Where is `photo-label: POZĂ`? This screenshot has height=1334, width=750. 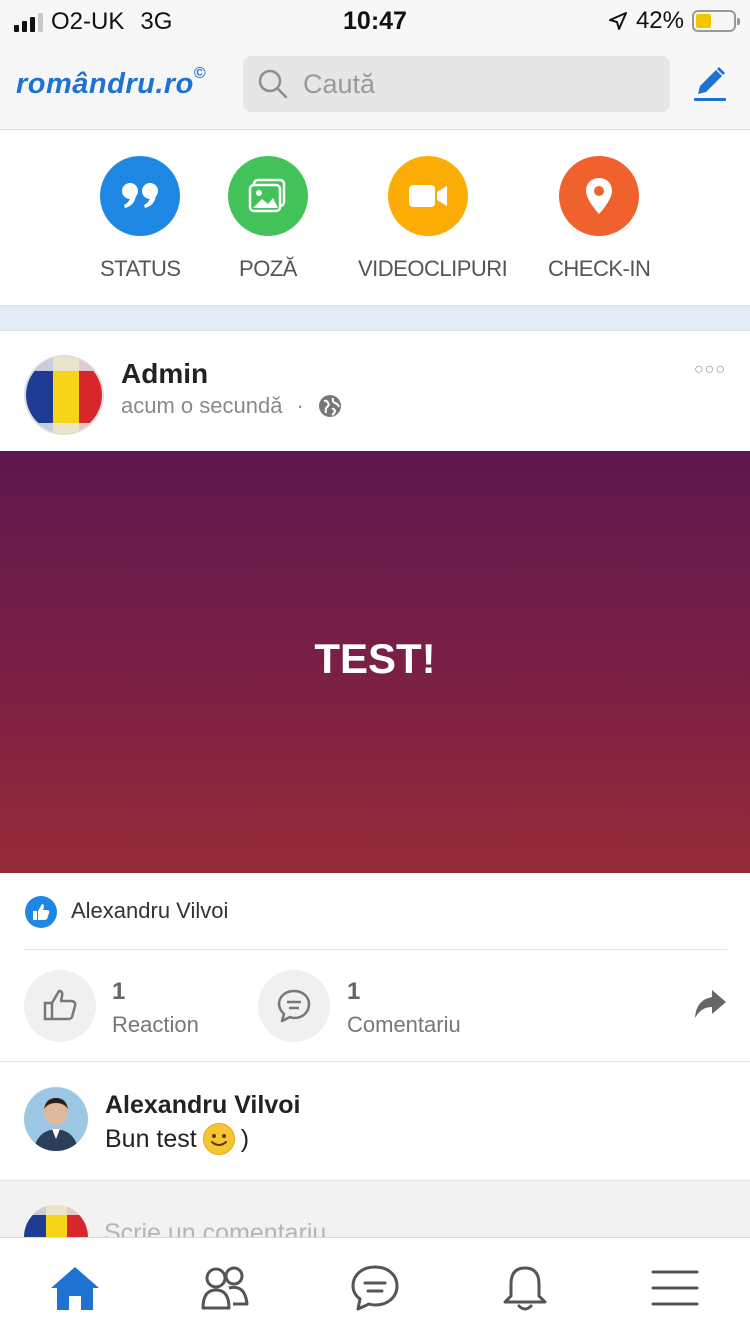 photo-label: POZĂ is located at coordinates (268, 268).